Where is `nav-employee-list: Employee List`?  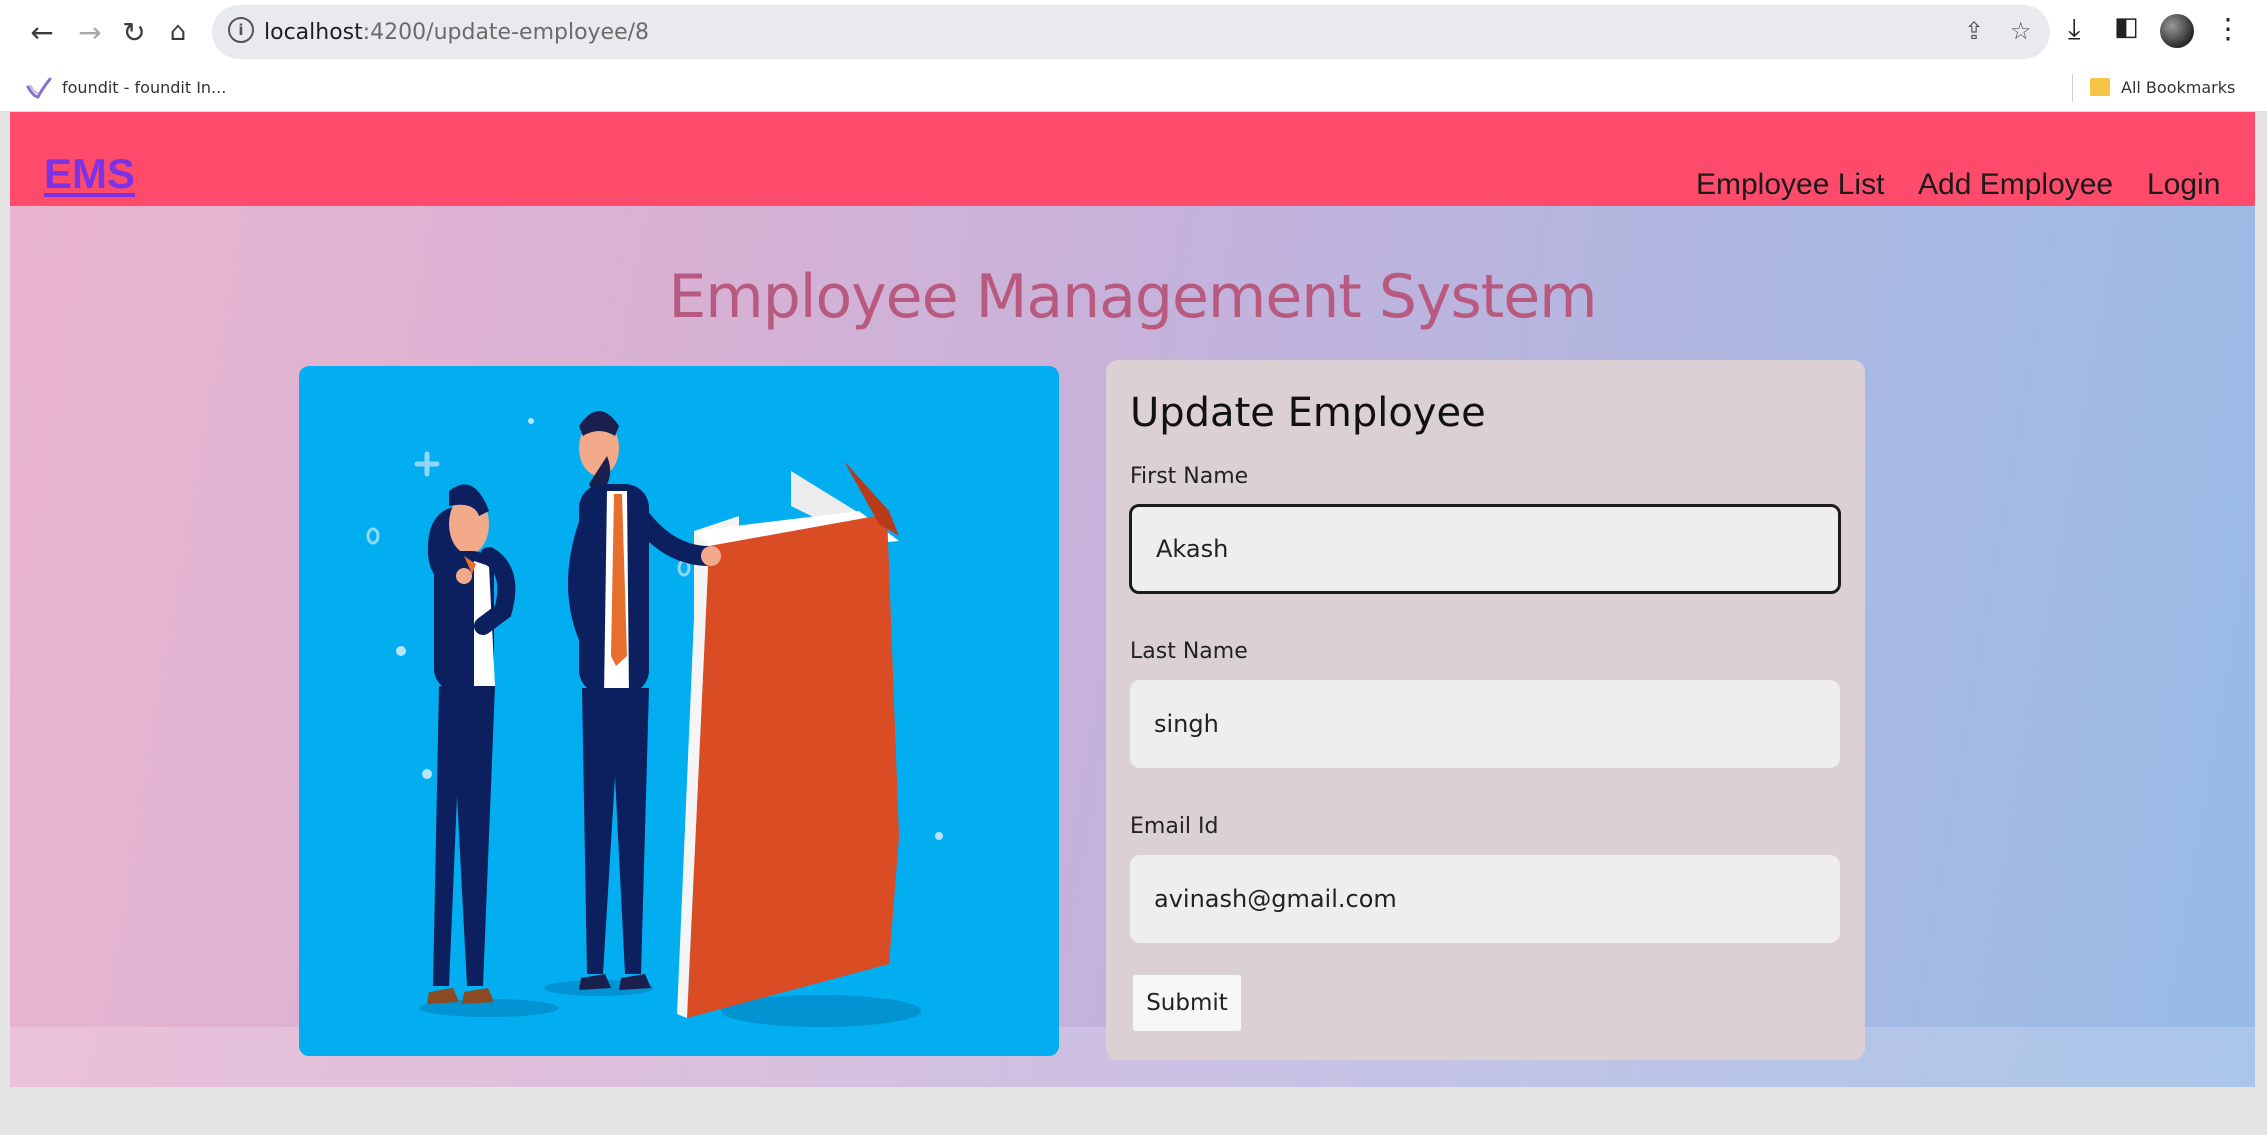 nav-employee-list: Employee List is located at coordinates (1790, 185).